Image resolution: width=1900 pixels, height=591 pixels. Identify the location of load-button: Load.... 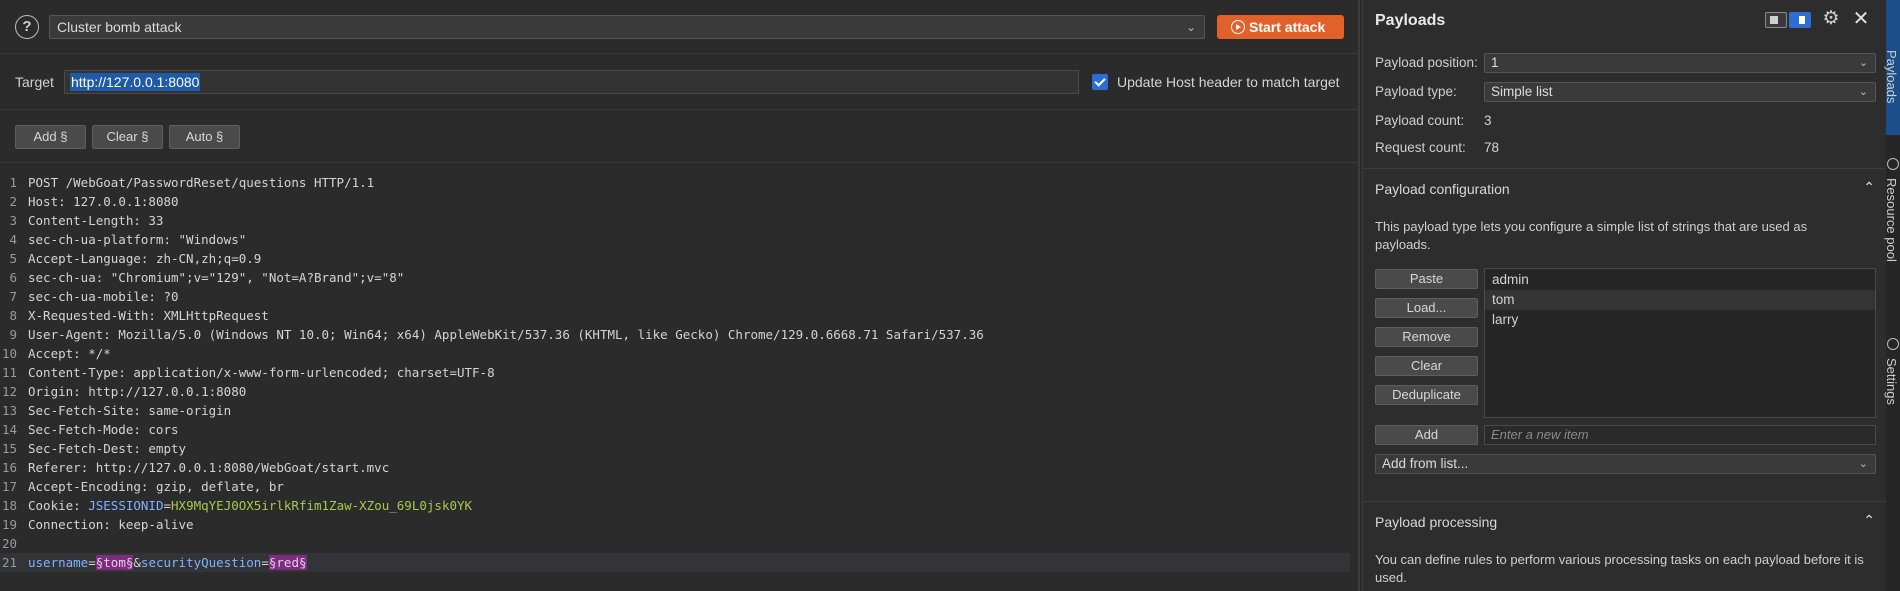
(1426, 308).